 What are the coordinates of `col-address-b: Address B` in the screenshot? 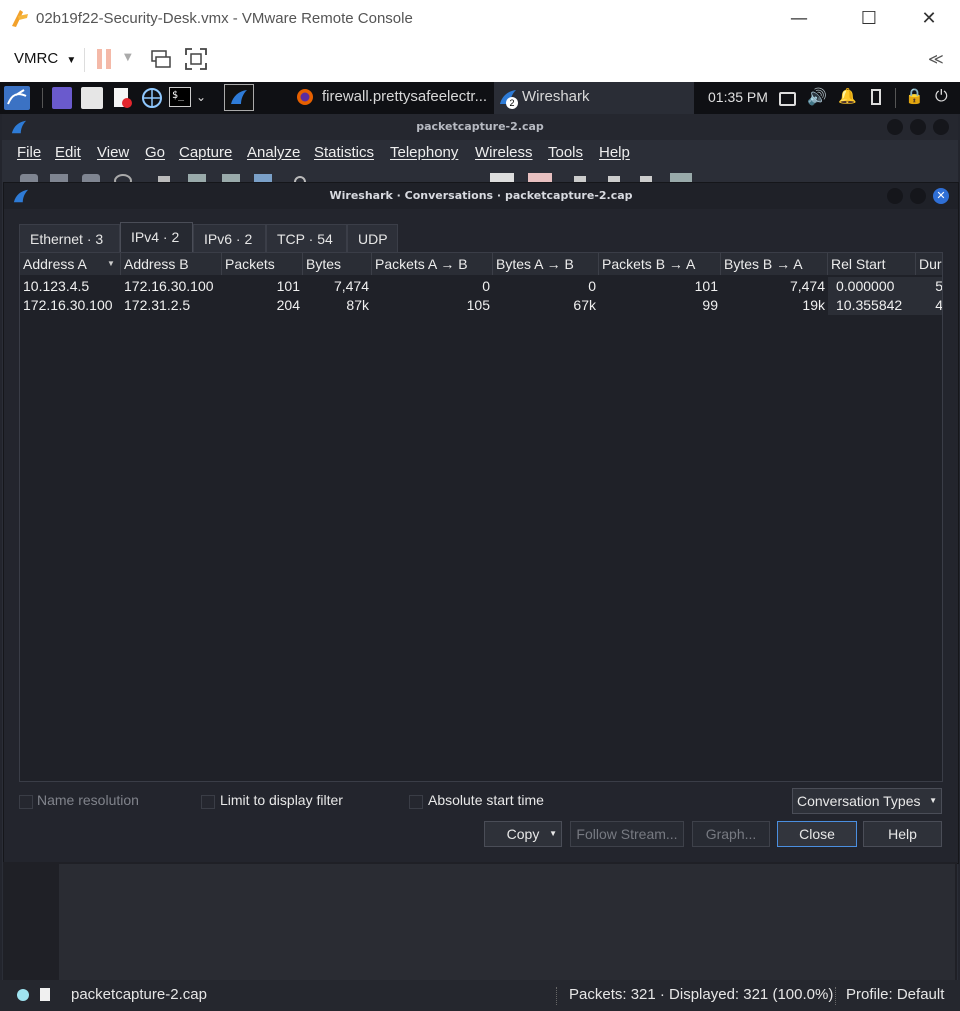 It's located at (171, 264).